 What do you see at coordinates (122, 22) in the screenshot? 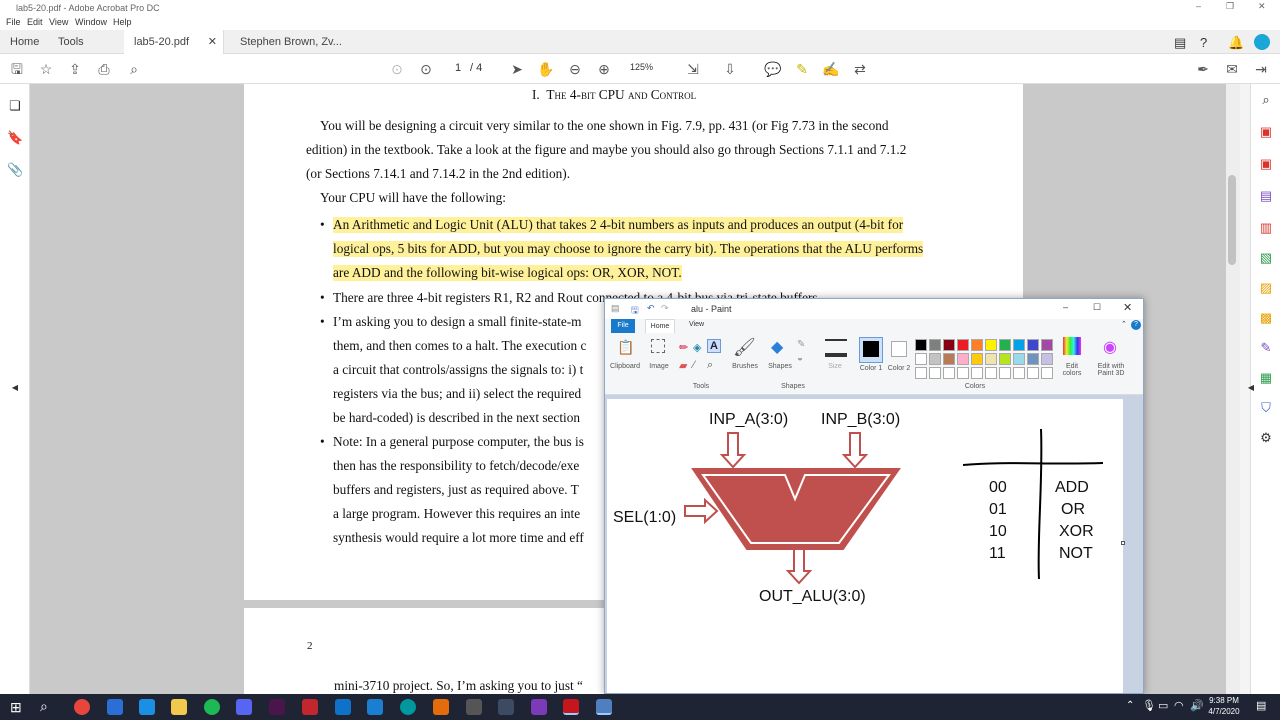
I see `menu-help: Help` at bounding box center [122, 22].